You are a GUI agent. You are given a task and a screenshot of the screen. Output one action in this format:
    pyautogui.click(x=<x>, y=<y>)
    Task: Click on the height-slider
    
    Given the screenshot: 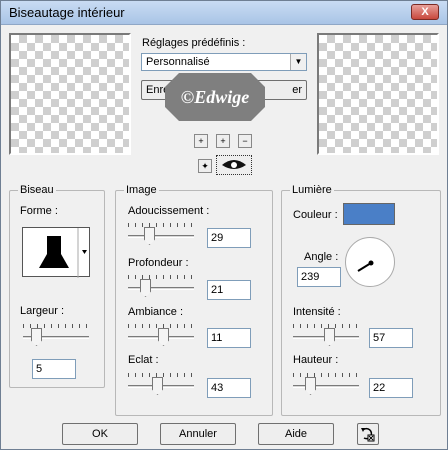 What is the action you would take?
    pyautogui.click(x=326, y=384)
    